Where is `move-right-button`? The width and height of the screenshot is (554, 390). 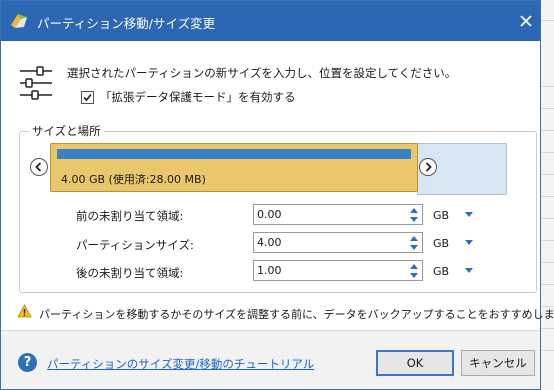 move-right-button is located at coordinates (428, 167).